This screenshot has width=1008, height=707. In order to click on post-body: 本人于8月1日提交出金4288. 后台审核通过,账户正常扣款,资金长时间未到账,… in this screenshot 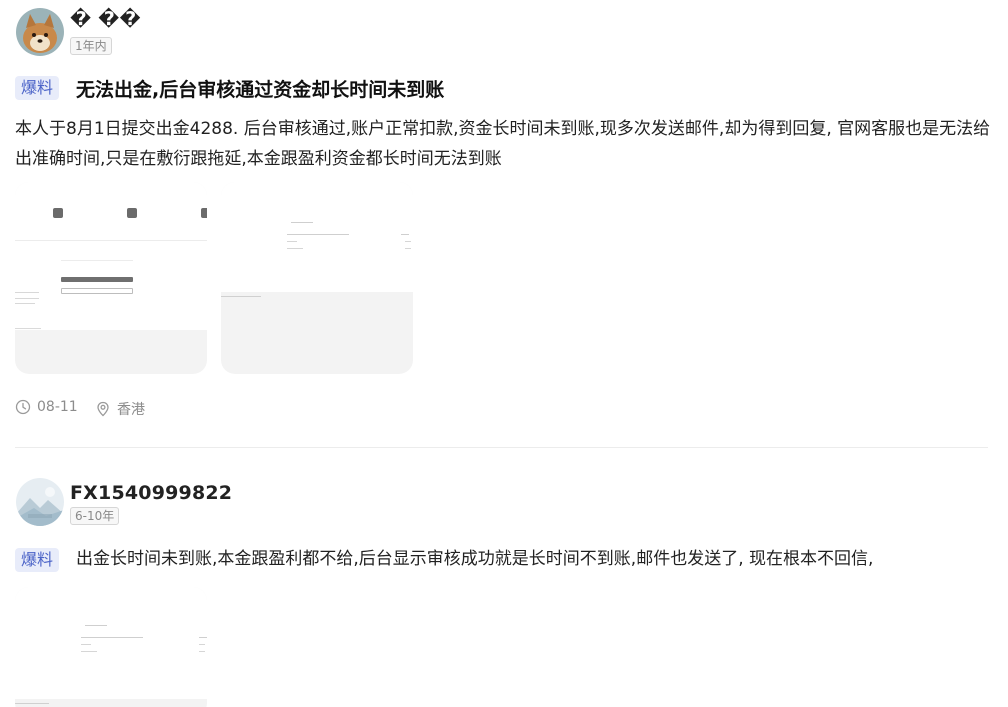, I will do `click(503, 144)`.